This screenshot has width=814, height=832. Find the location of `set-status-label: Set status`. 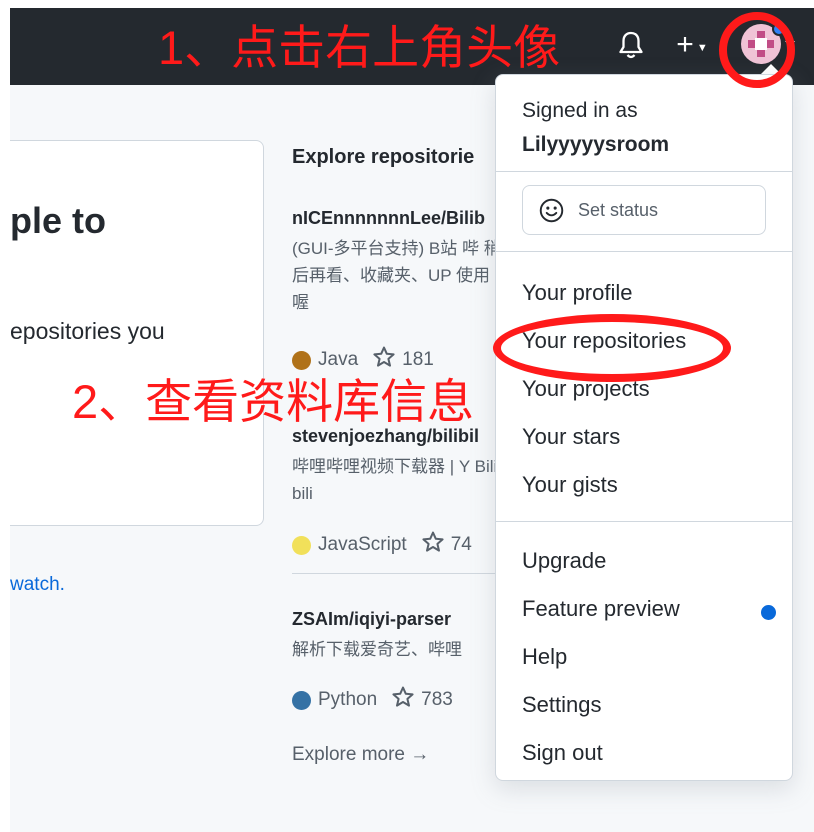

set-status-label: Set status is located at coordinates (618, 209).